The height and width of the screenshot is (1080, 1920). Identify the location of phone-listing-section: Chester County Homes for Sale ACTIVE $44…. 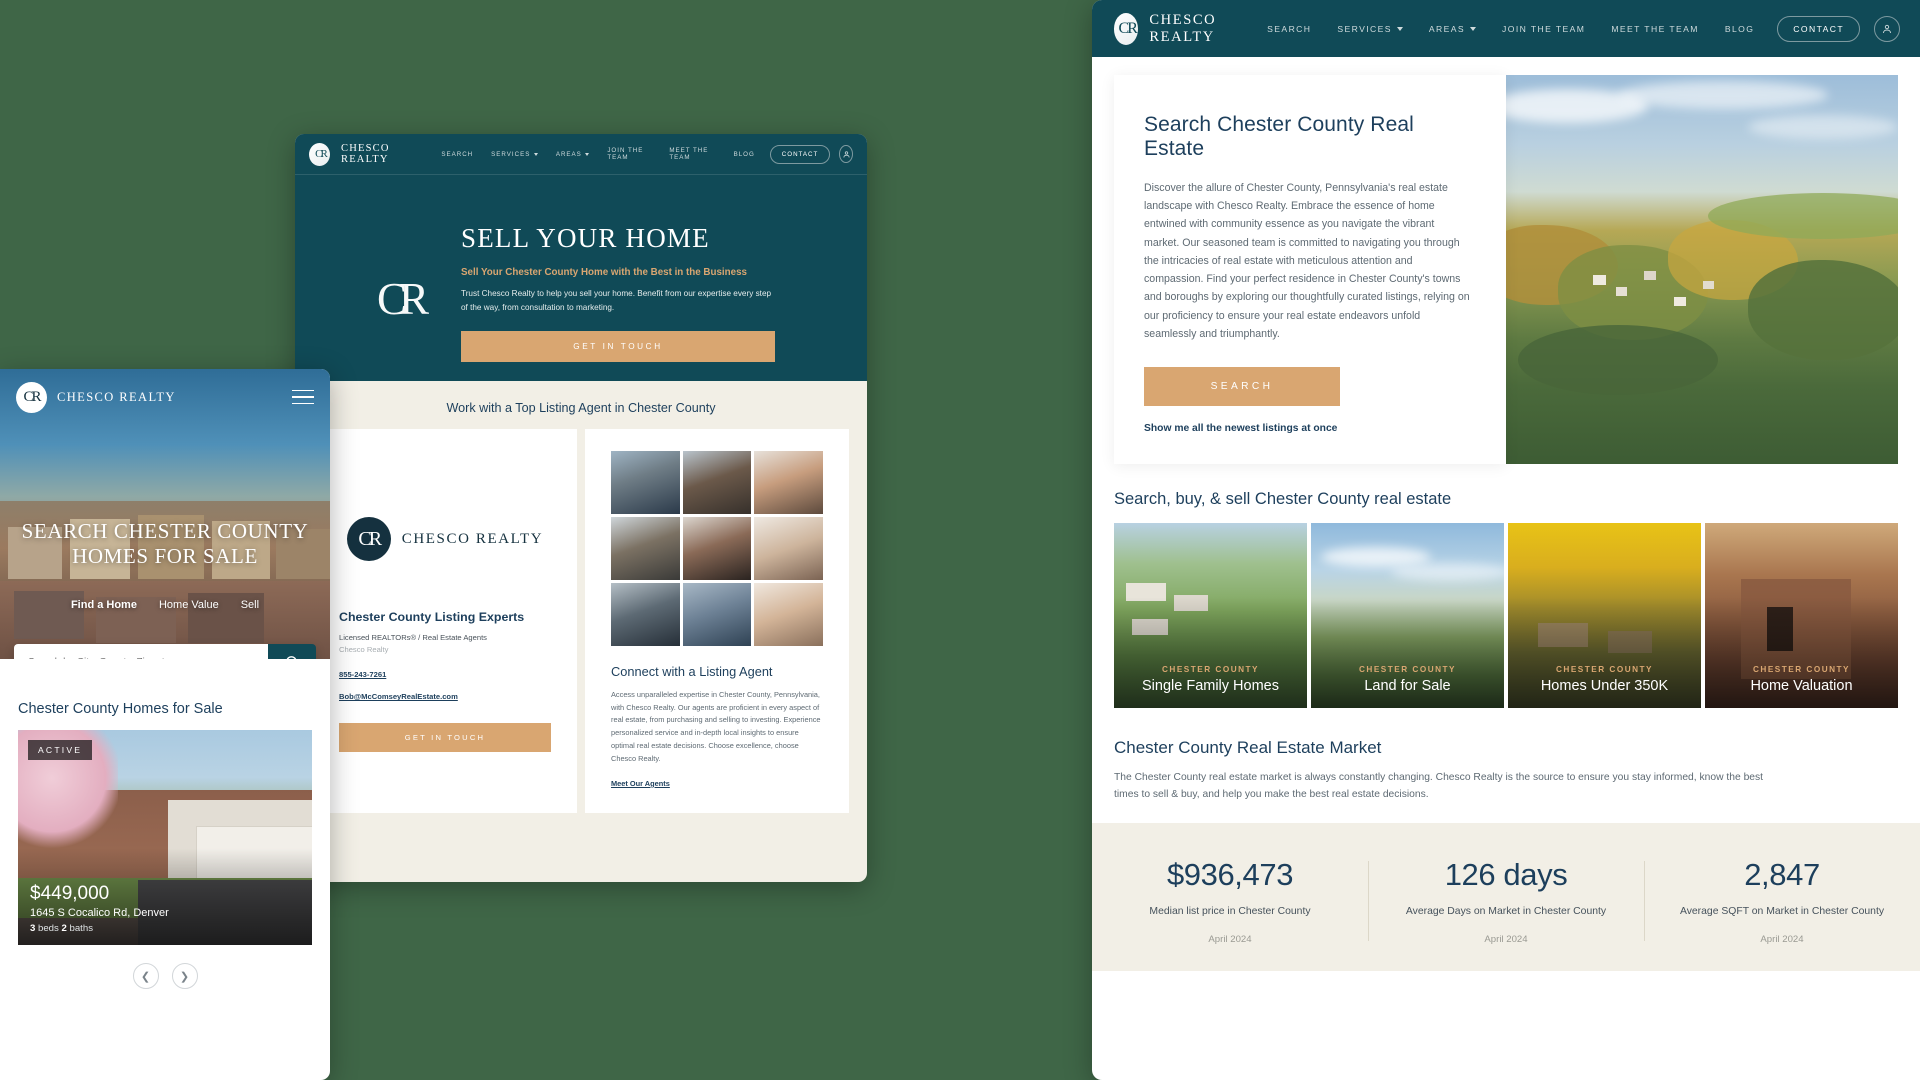
(165, 824).